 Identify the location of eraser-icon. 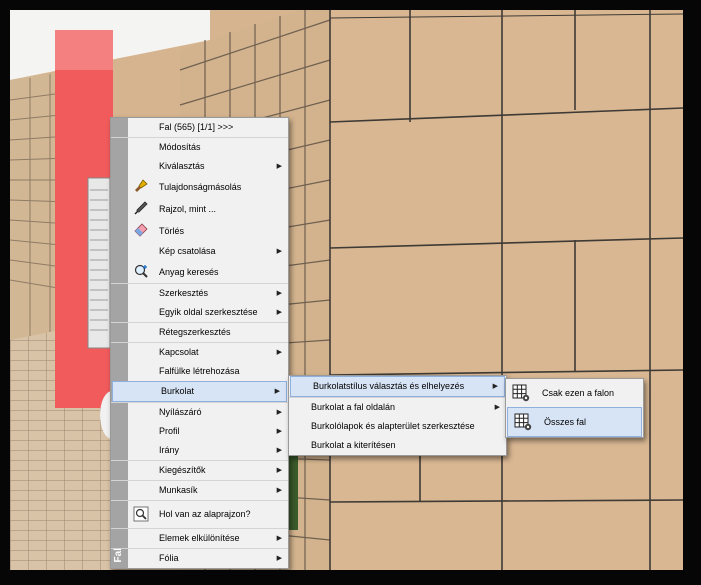
(141, 230).